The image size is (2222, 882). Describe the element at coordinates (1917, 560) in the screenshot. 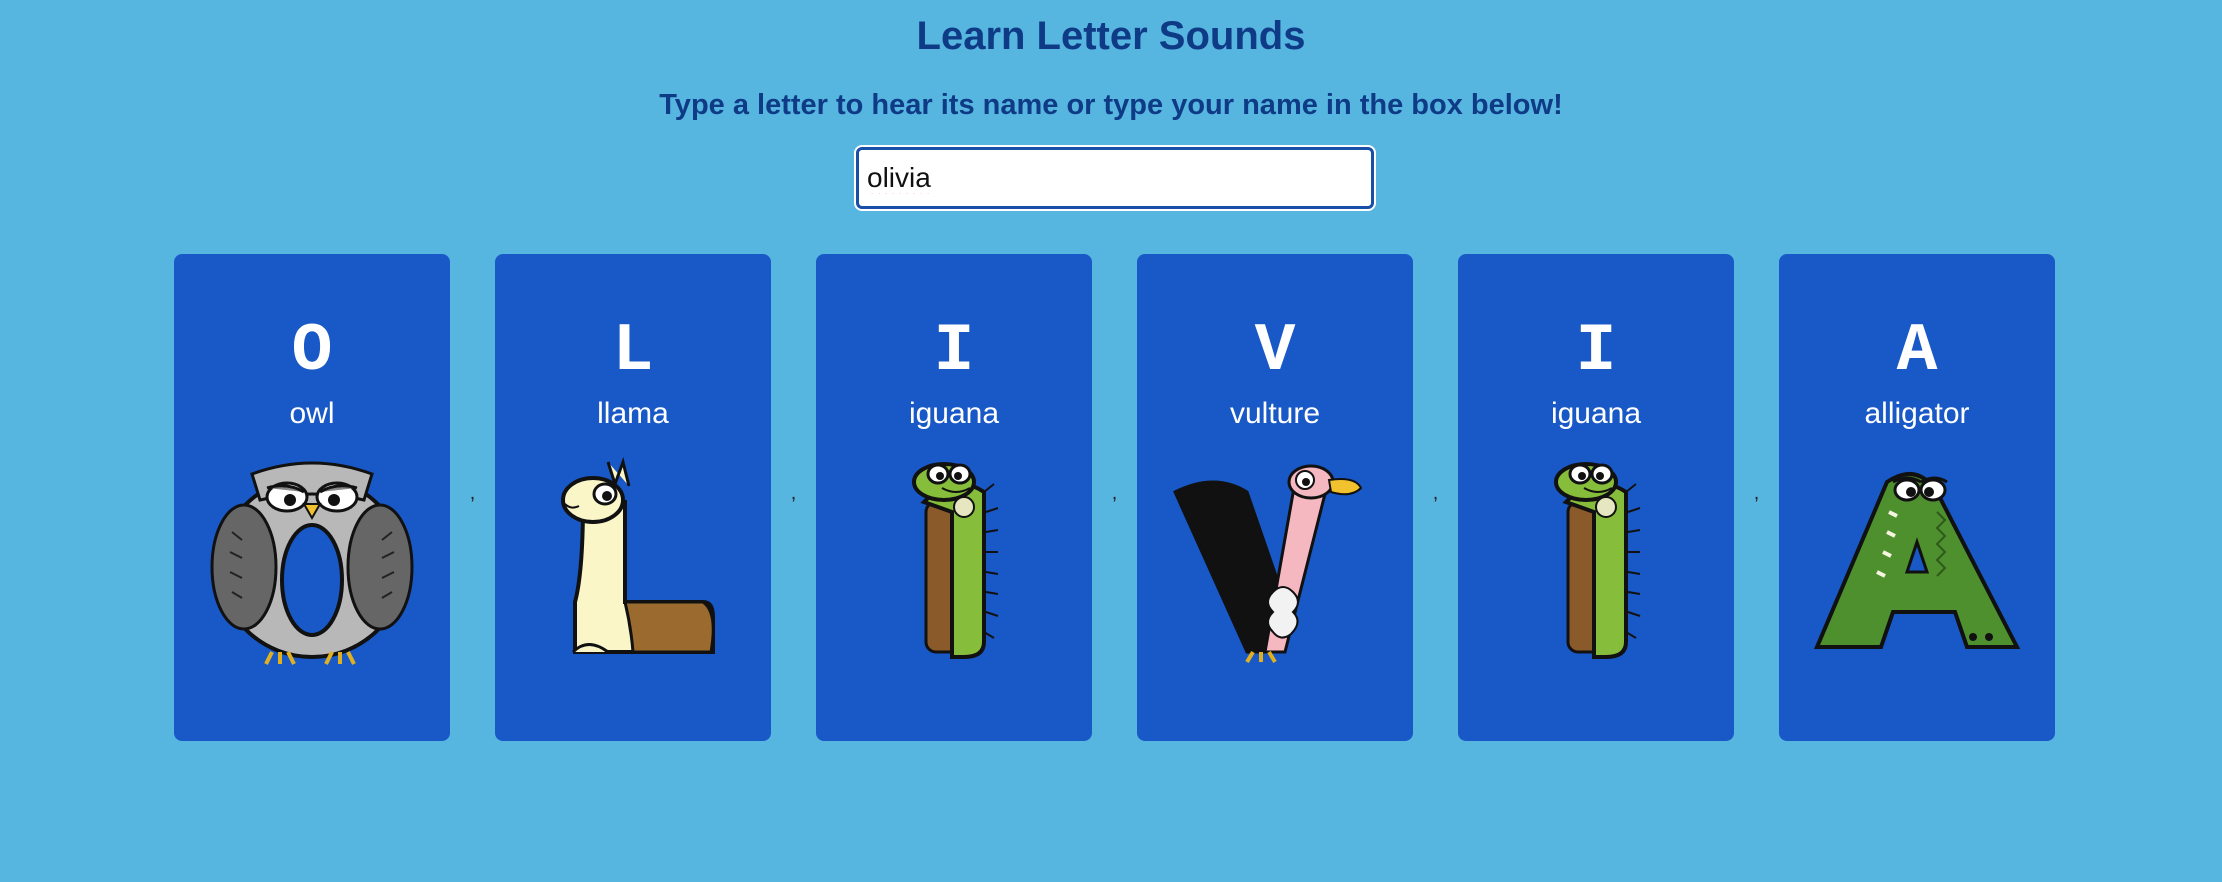

I see `alligator-letter-a-illustration` at that location.